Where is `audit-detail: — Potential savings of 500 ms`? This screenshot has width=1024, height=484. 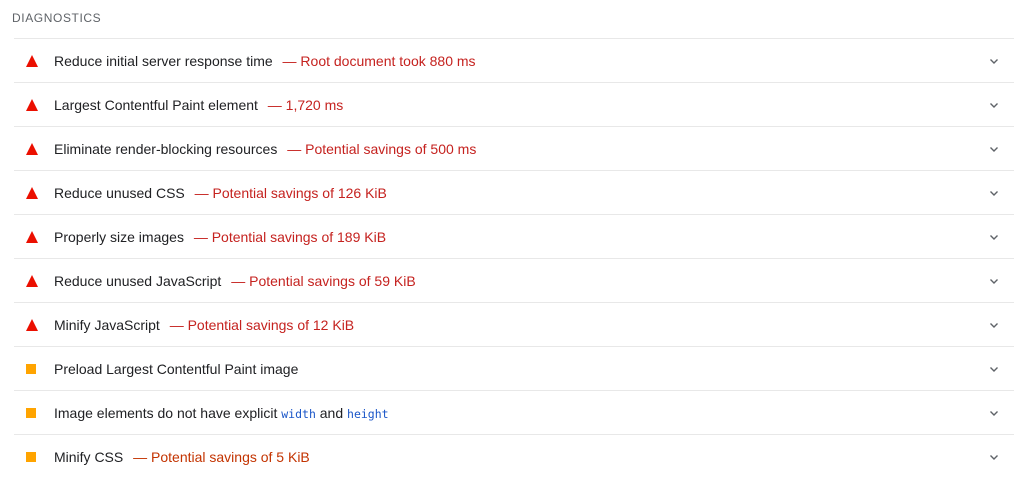
audit-detail: — Potential savings of 500 ms is located at coordinates (382, 148).